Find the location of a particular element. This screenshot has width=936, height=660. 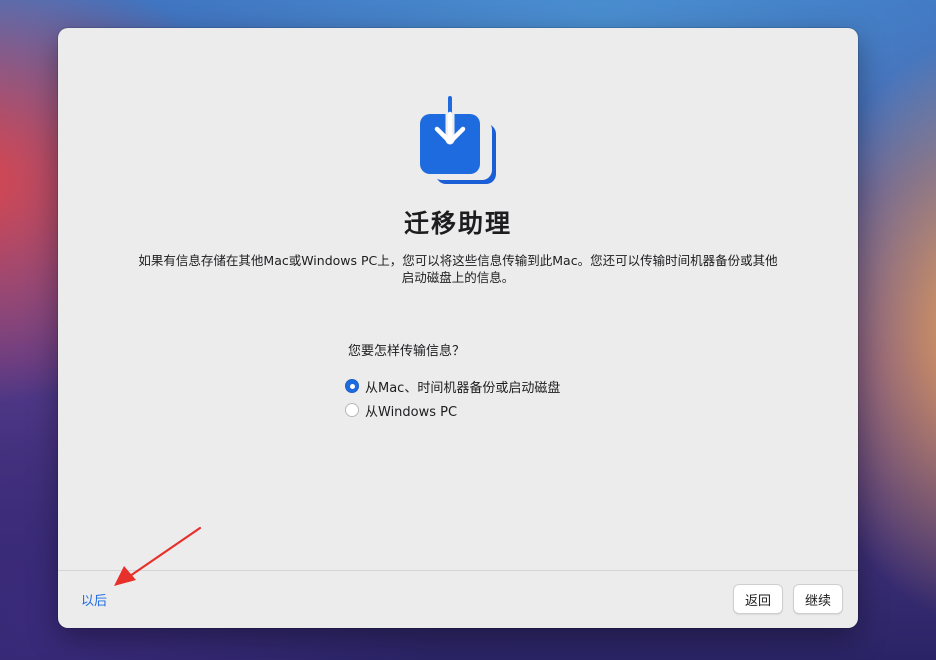

option-from-mac: 从Mac、时间机器备份或启动磁盘 is located at coordinates (452, 386).